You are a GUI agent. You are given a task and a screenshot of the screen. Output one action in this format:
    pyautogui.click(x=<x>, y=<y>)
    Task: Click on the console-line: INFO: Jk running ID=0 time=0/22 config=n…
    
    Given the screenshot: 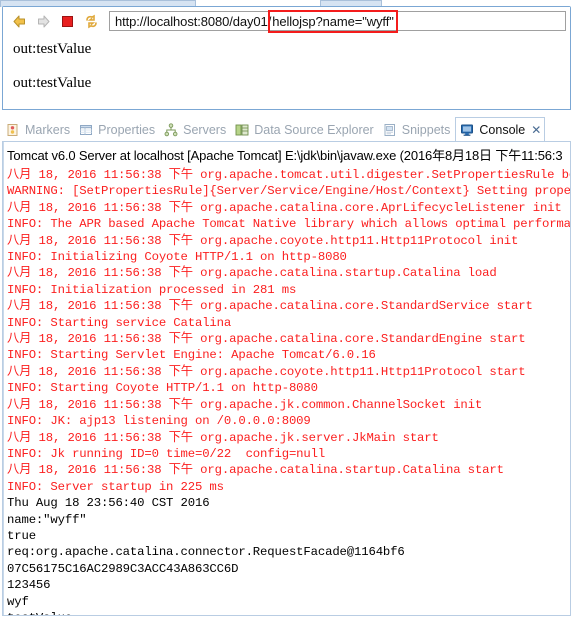 What is the action you would take?
    pyautogui.click(x=166, y=453)
    